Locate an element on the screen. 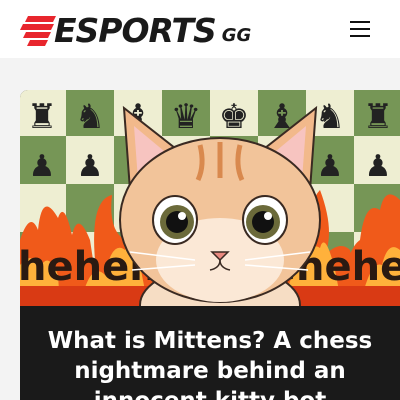 This screenshot has height=400, width=400. logo-stripes-icon is located at coordinates (38, 31).